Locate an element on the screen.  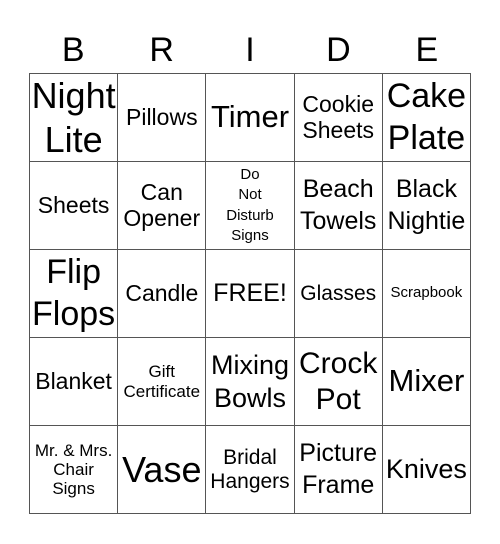
cell-text-line: Candle is located at coordinates (162, 292).